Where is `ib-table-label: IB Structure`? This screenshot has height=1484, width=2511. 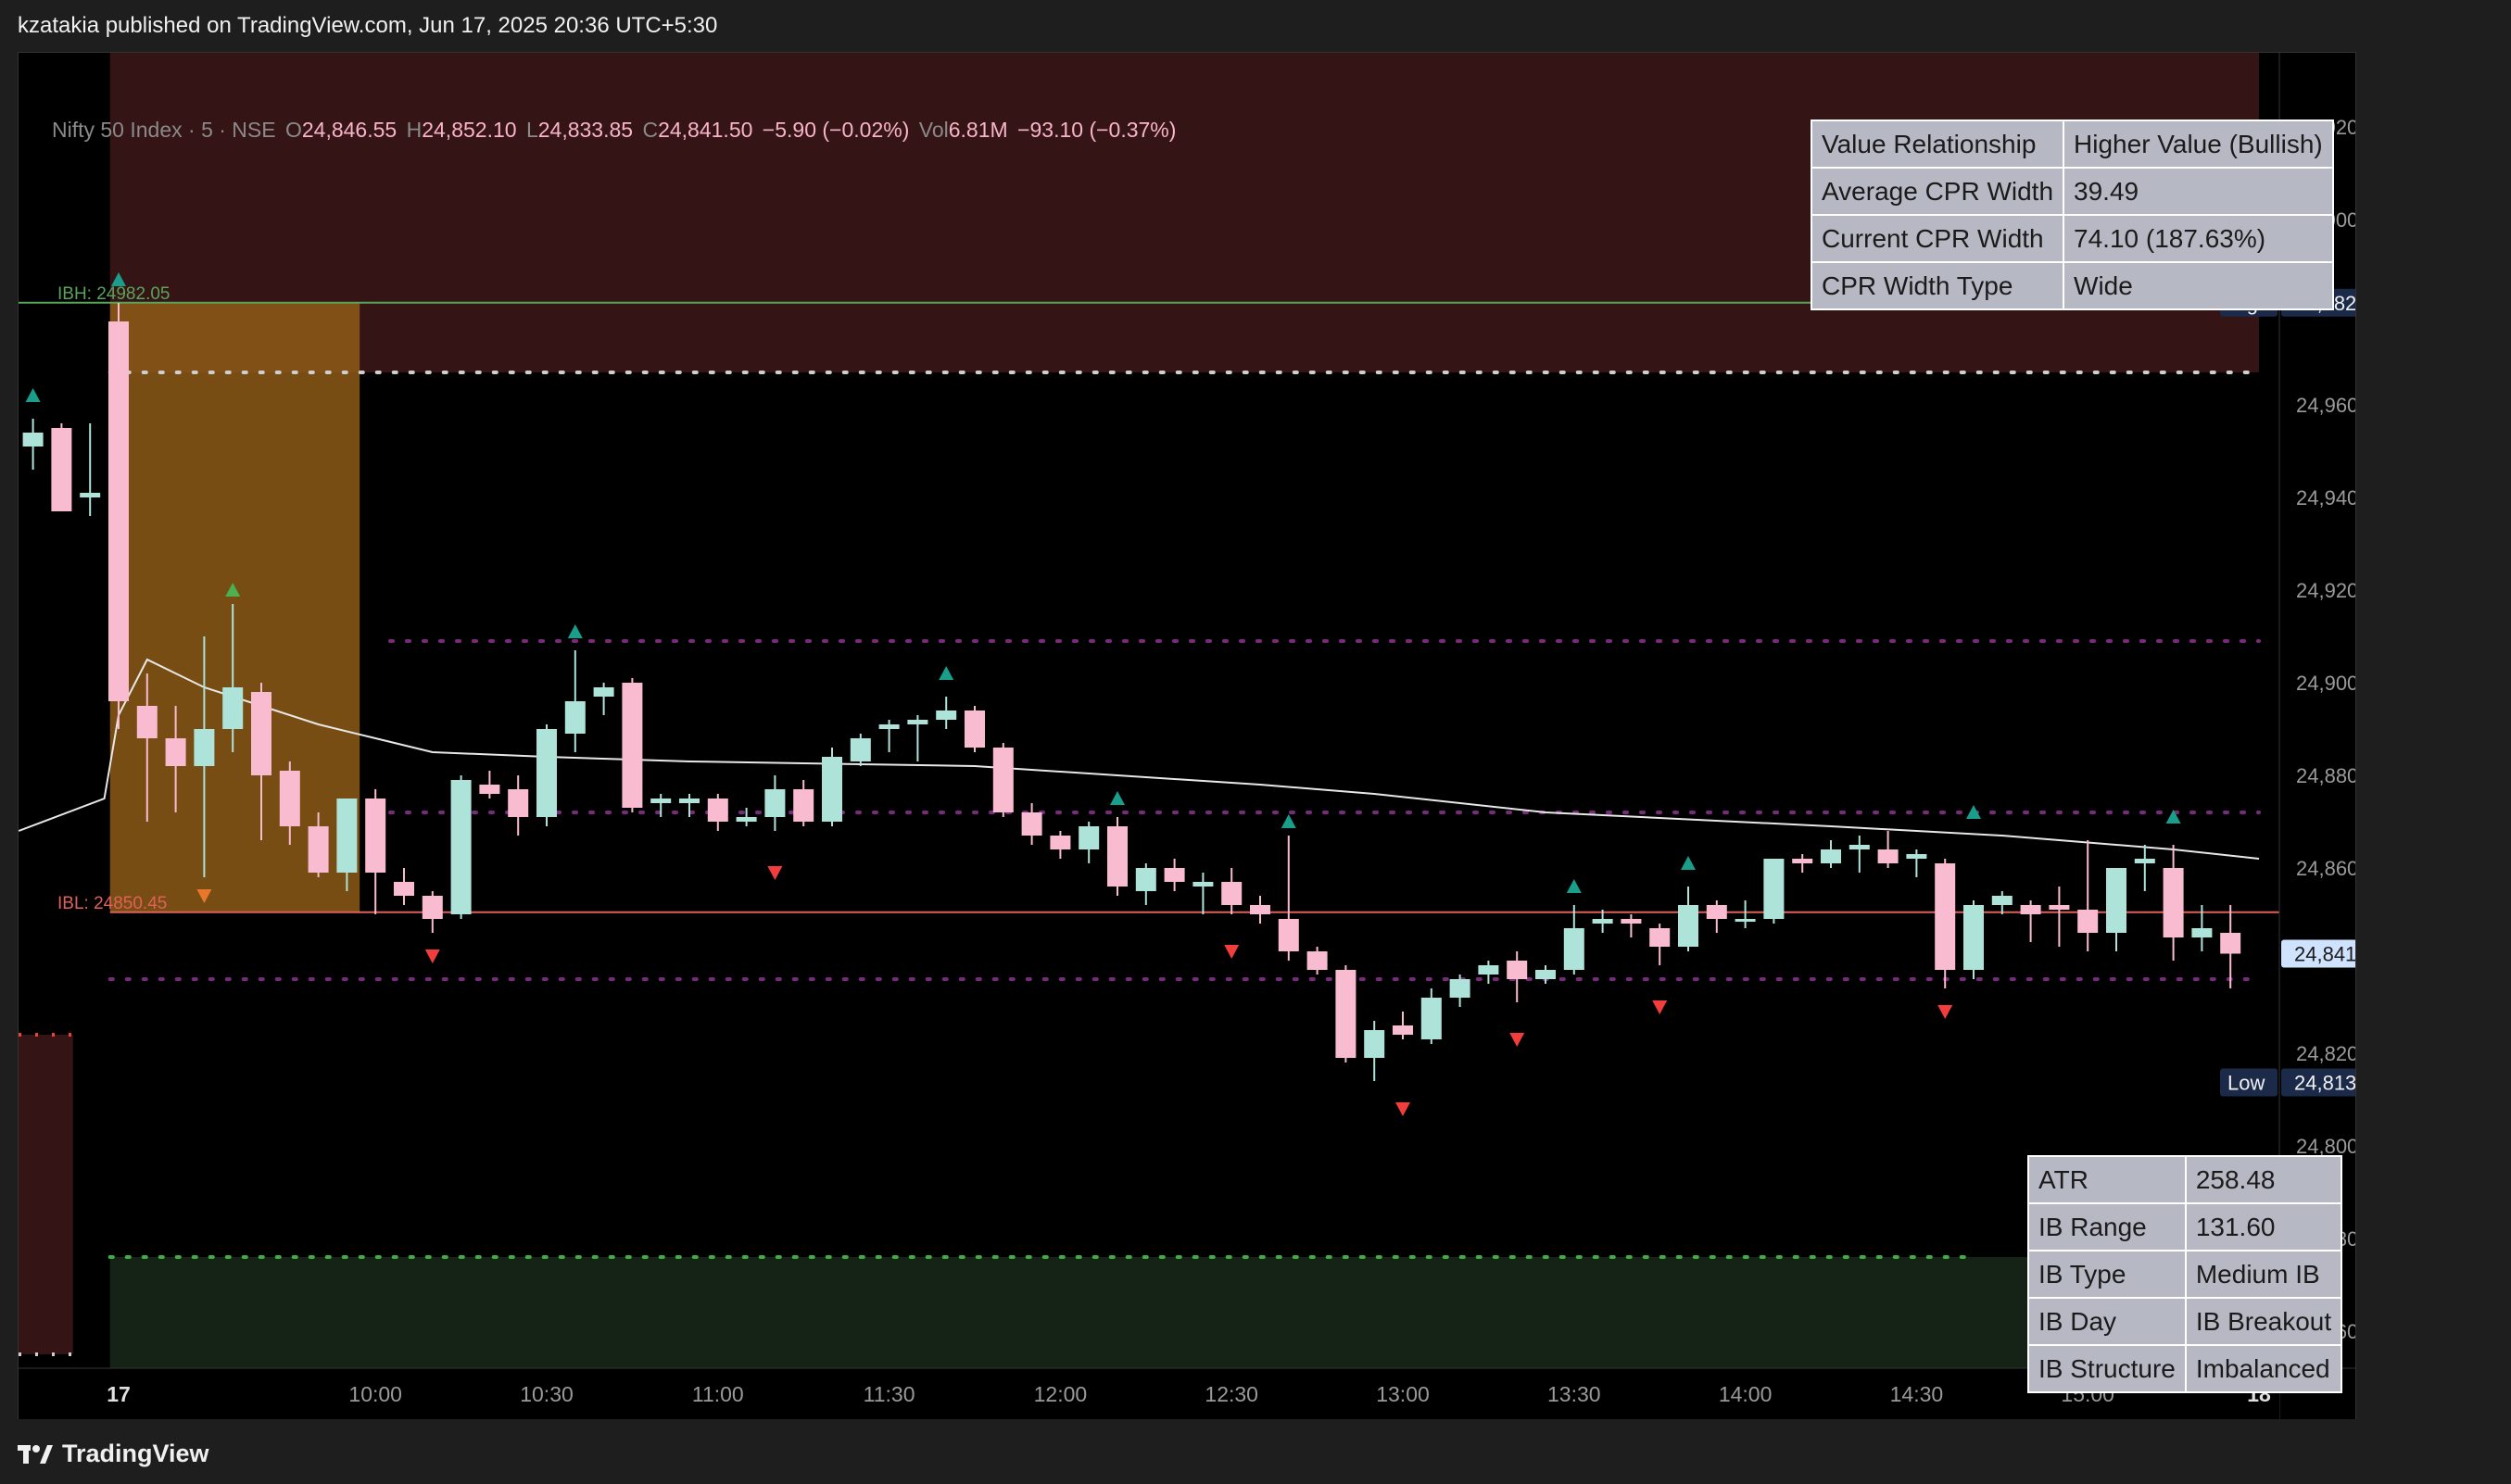 ib-table-label: IB Structure is located at coordinates (2107, 1368).